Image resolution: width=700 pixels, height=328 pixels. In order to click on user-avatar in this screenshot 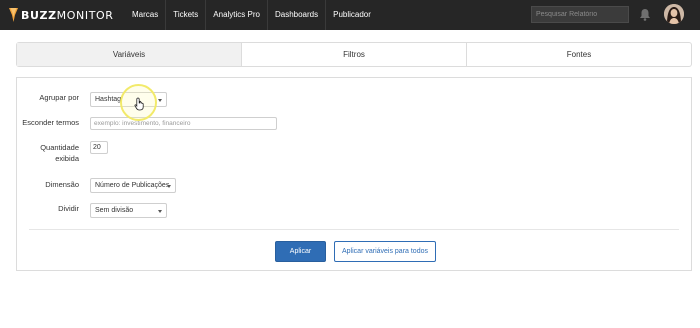, I will do `click(674, 14)`.